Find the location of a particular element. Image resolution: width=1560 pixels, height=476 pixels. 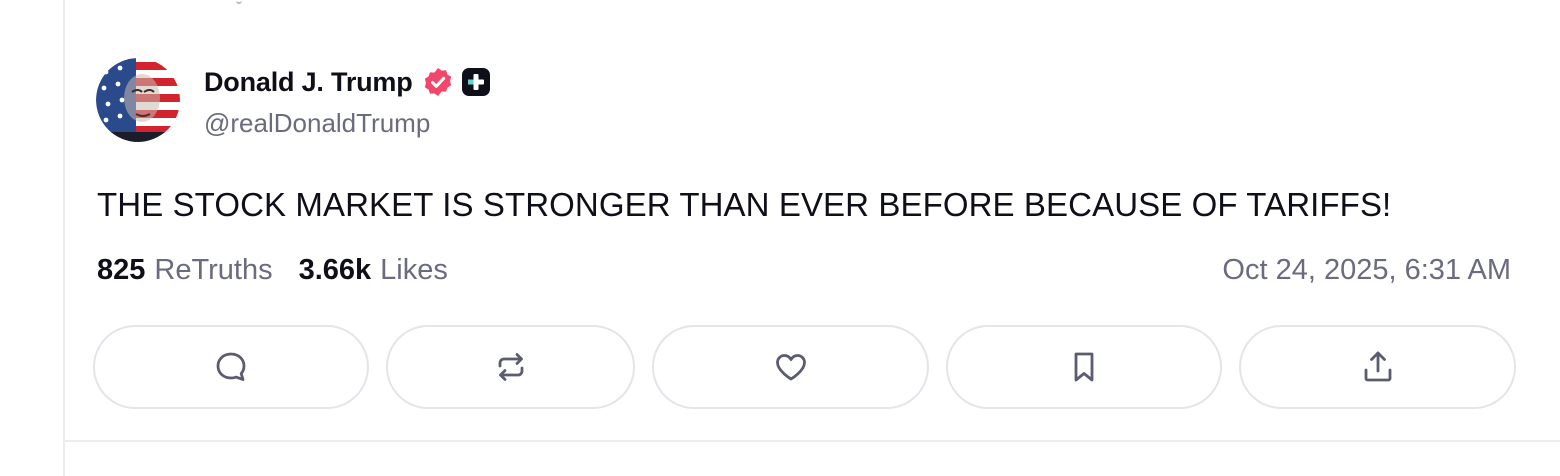

column-divider is located at coordinates (64, 238).